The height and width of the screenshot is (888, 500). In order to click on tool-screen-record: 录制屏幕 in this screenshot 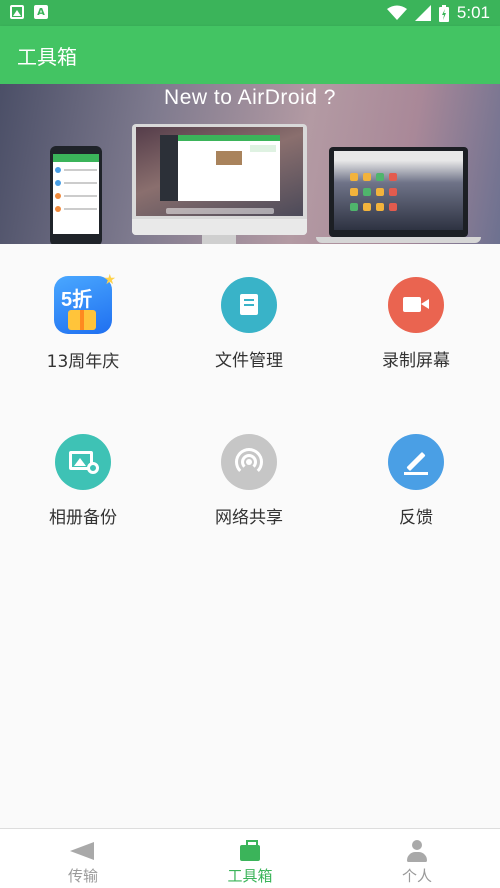, I will do `click(416, 324)`.